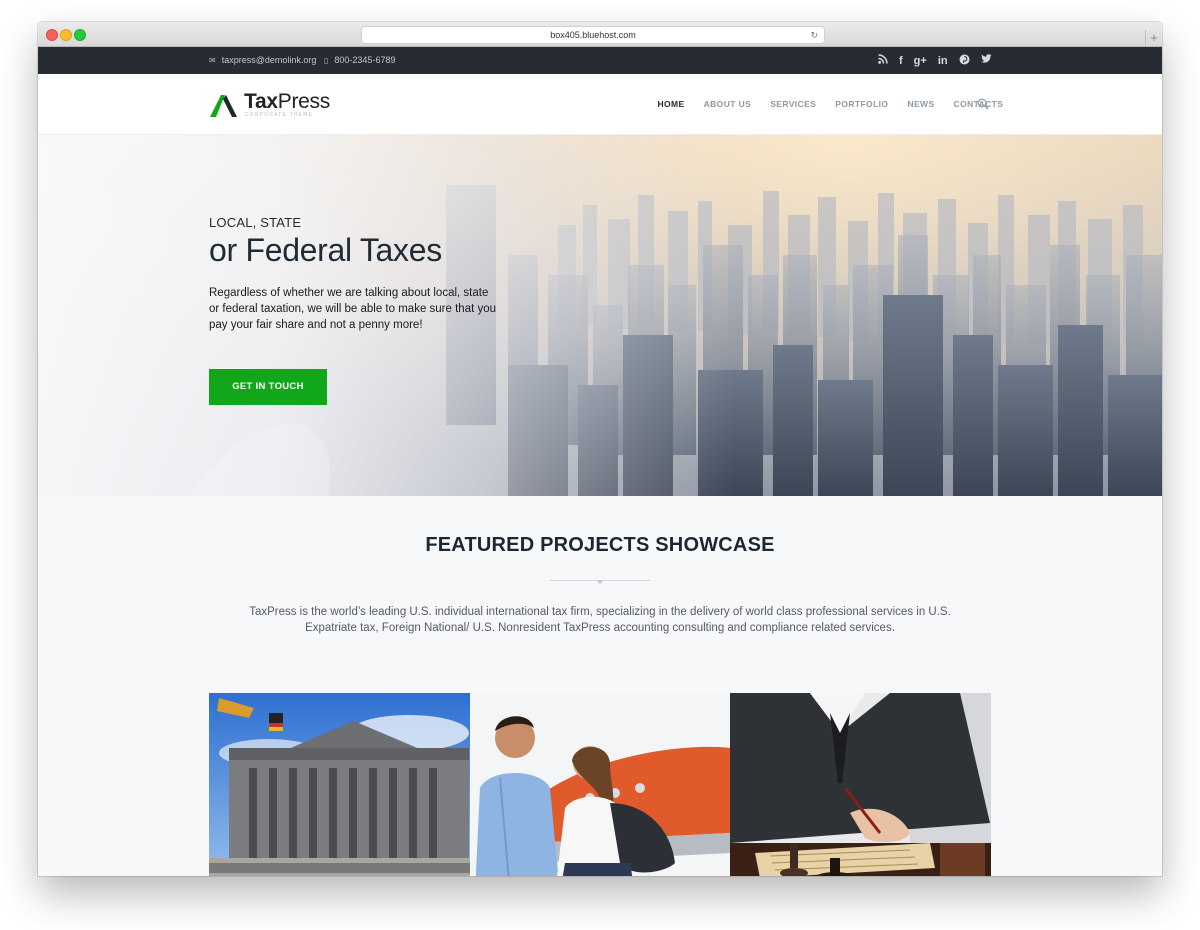  Describe the element at coordinates (600, 582) in the screenshot. I see `divider-caret-icon` at that location.